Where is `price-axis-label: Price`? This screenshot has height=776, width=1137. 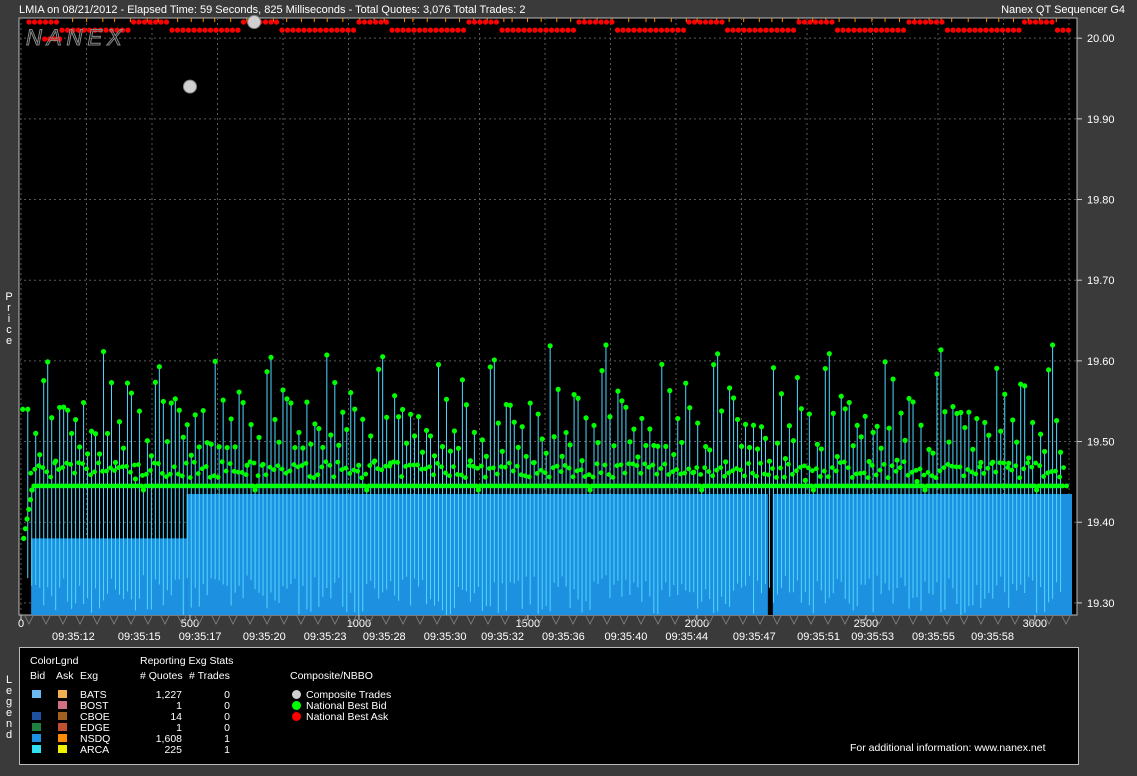
price-axis-label: Price is located at coordinates (9, 319).